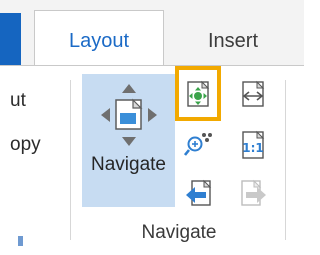 The height and width of the screenshot is (255, 320). I want to click on tab-layout: Layout, so click(99, 38).